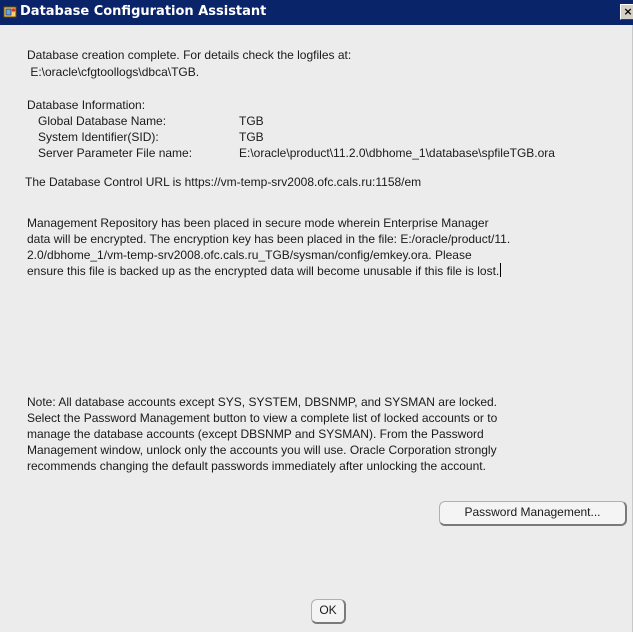  Describe the element at coordinates (143, 11) in the screenshot. I see `window-title: Database Configuration Assistant` at that location.